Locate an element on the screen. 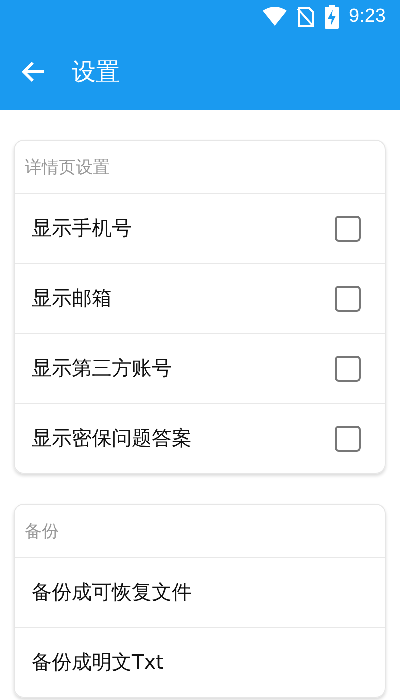 The image size is (400, 700). settings-row: 备份成明文Txt is located at coordinates (200, 662).